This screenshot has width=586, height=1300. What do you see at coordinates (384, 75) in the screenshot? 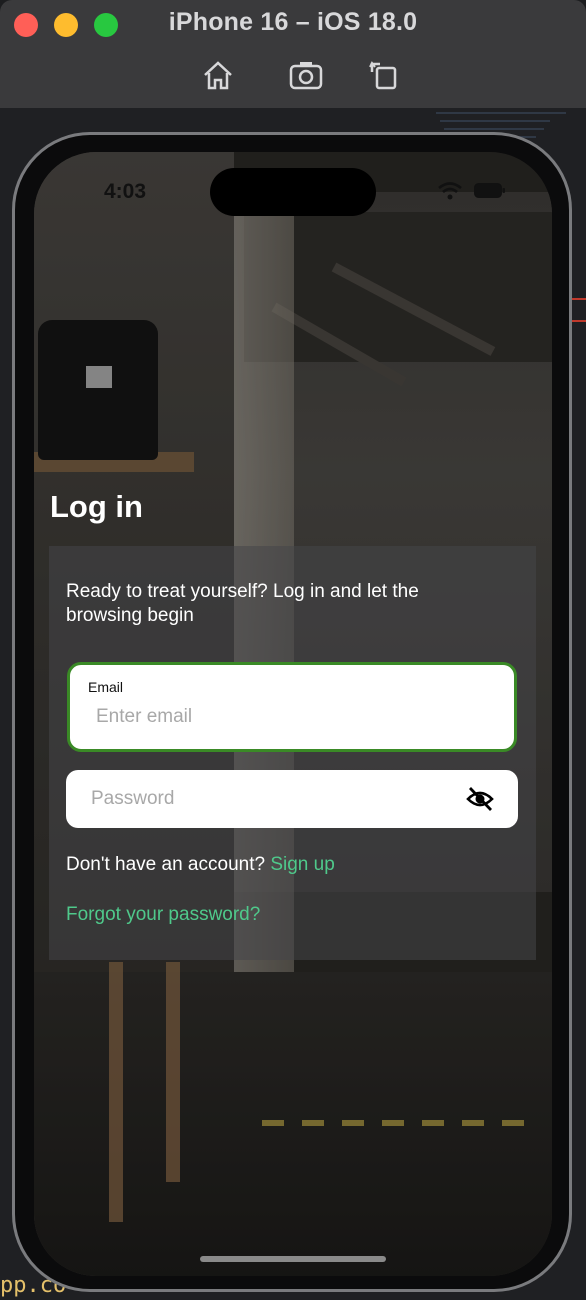
I see `rotate-icon` at bounding box center [384, 75].